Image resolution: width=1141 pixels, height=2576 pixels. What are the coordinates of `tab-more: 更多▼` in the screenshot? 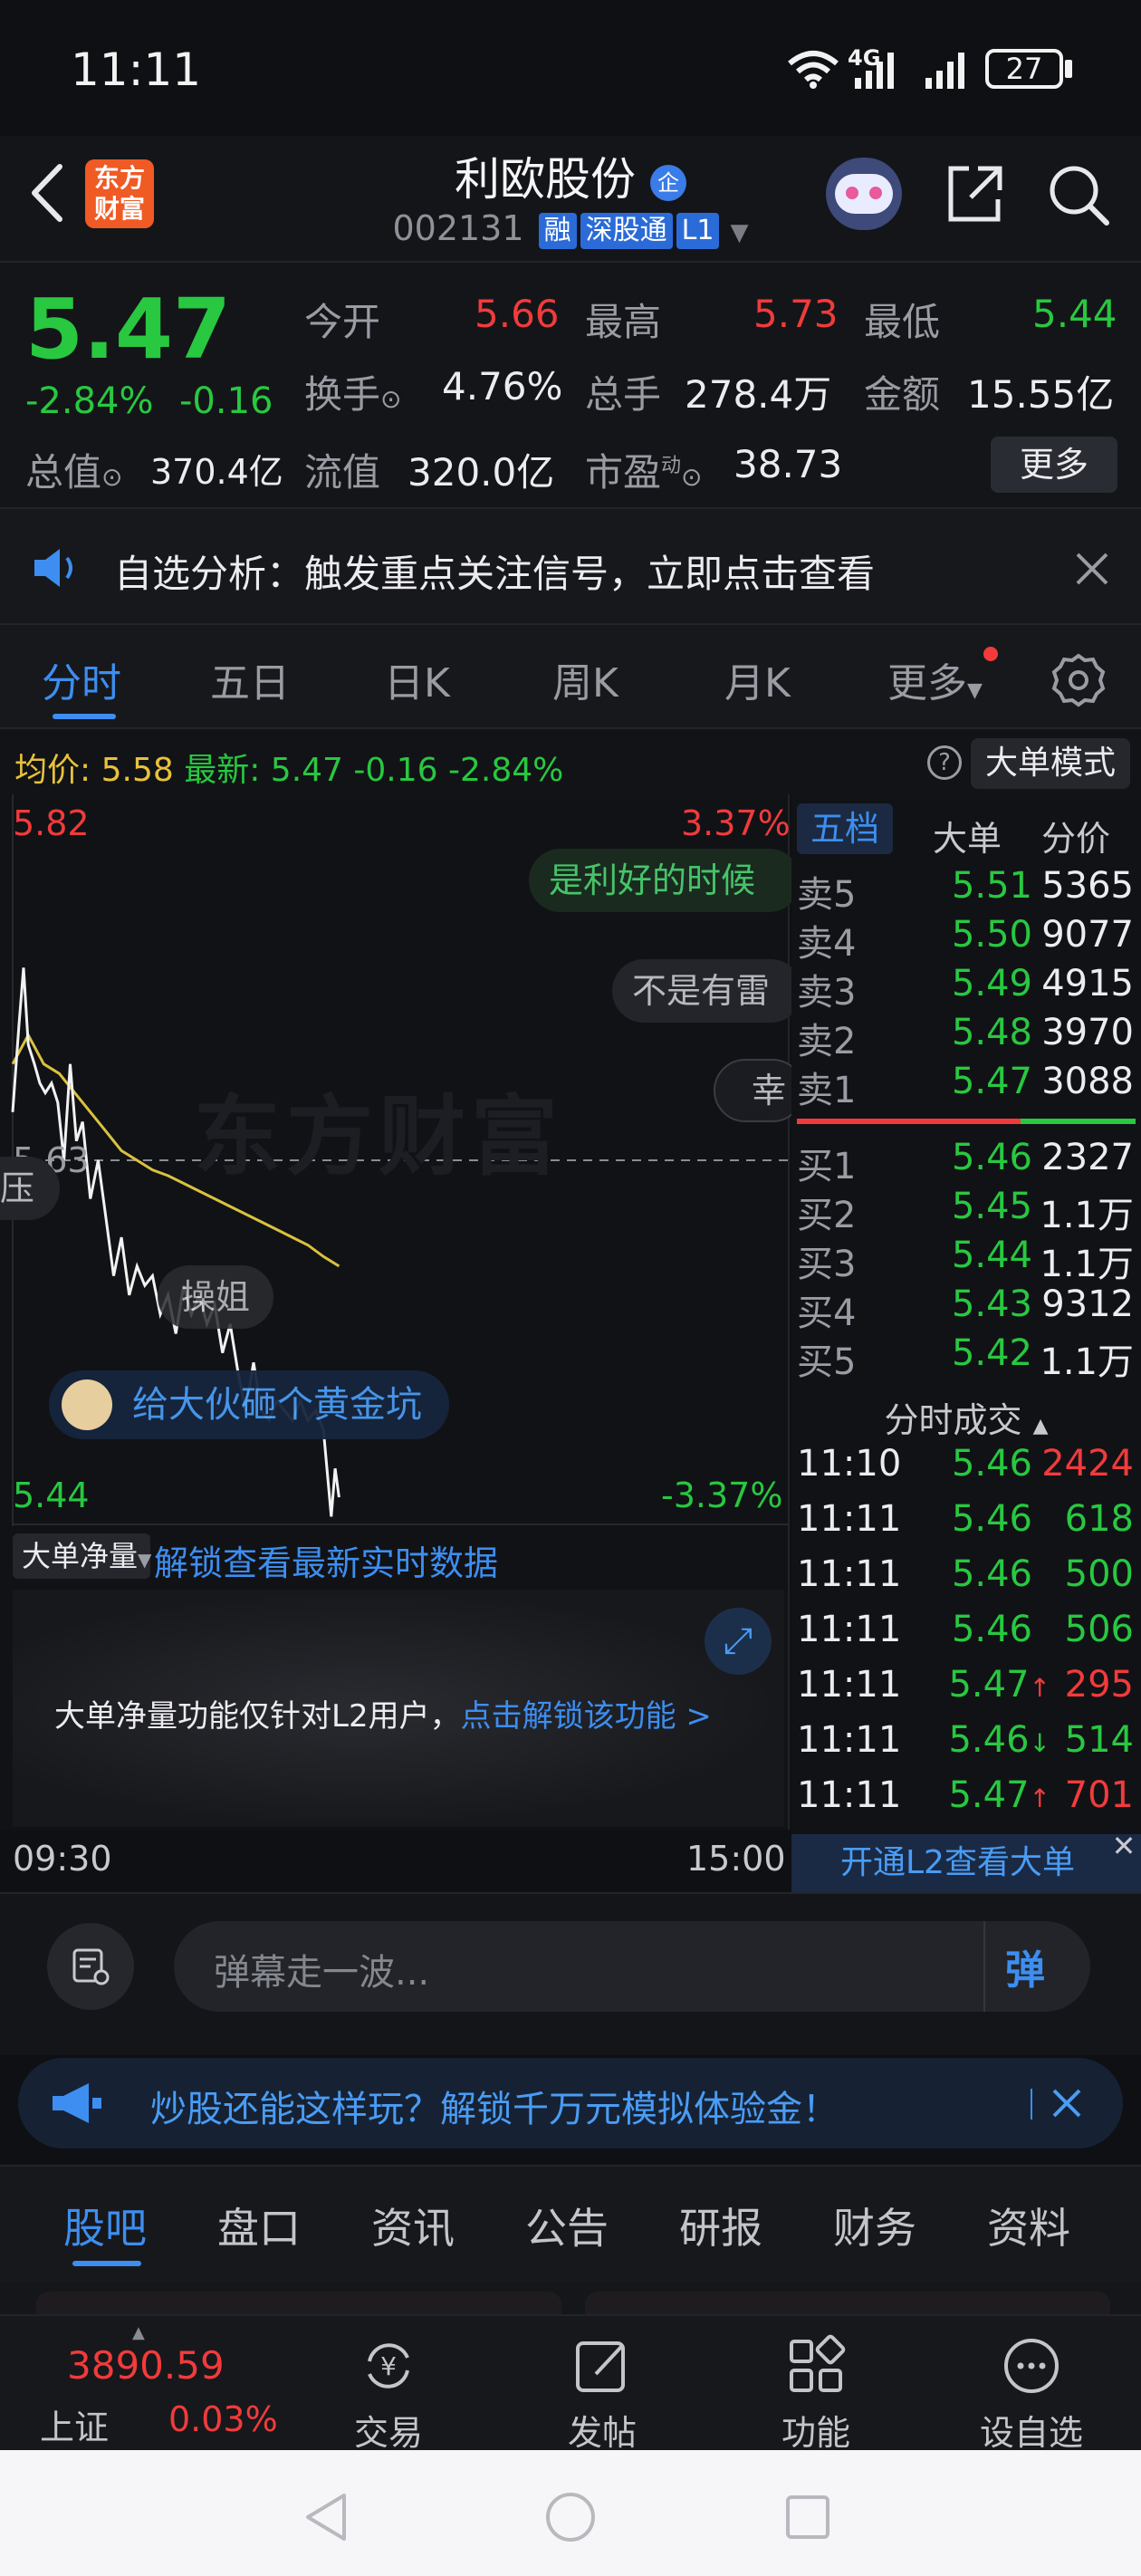 It's located at (935, 679).